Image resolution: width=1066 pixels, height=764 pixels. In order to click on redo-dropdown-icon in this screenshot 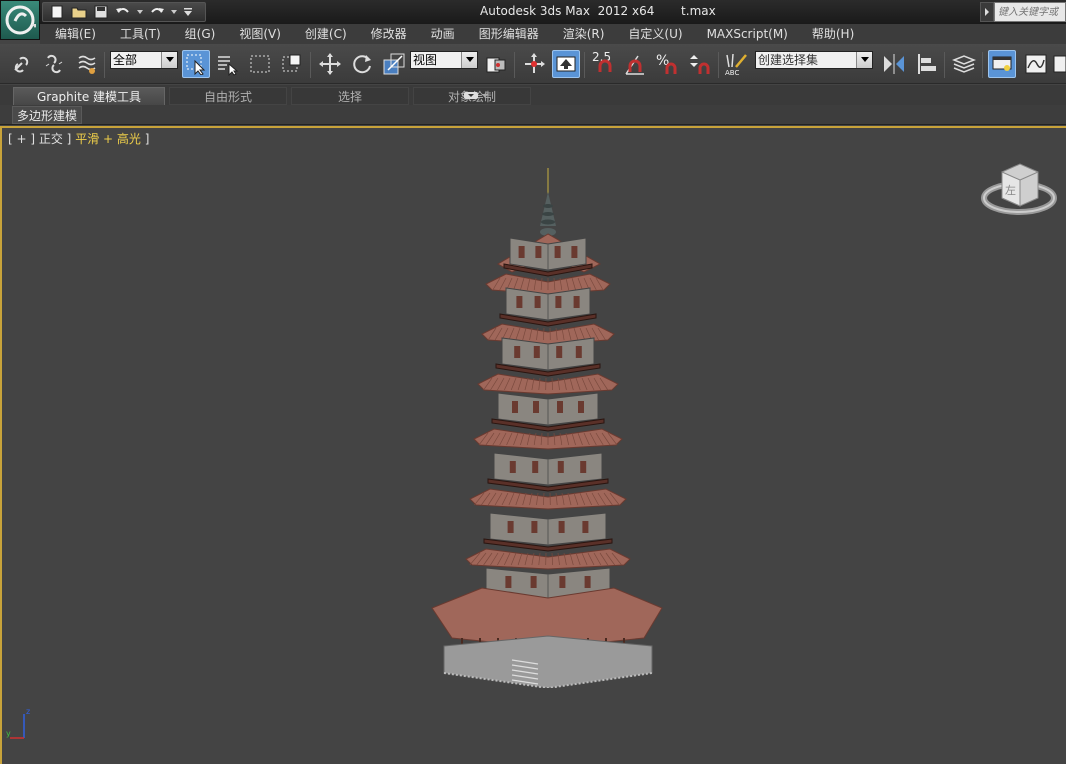, I will do `click(174, 12)`.